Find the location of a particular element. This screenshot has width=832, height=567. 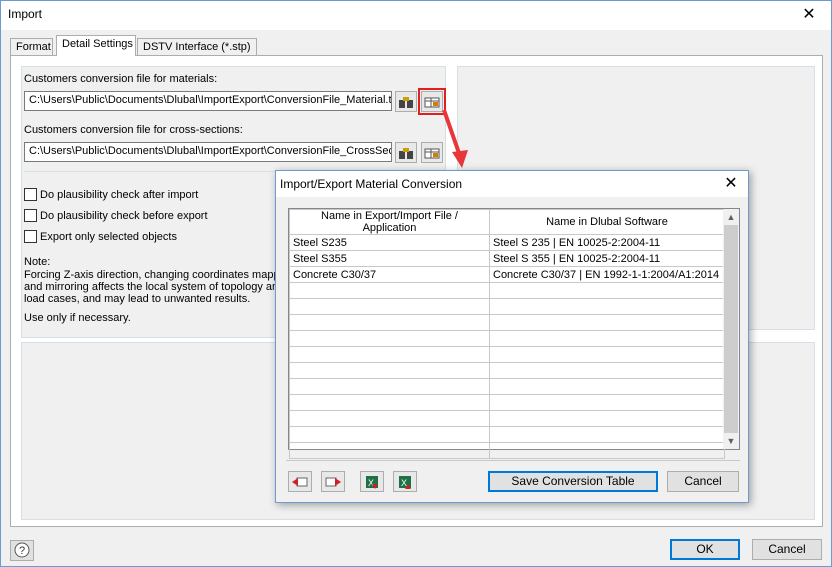

title-bar: Import ✕ is located at coordinates (416, 15).